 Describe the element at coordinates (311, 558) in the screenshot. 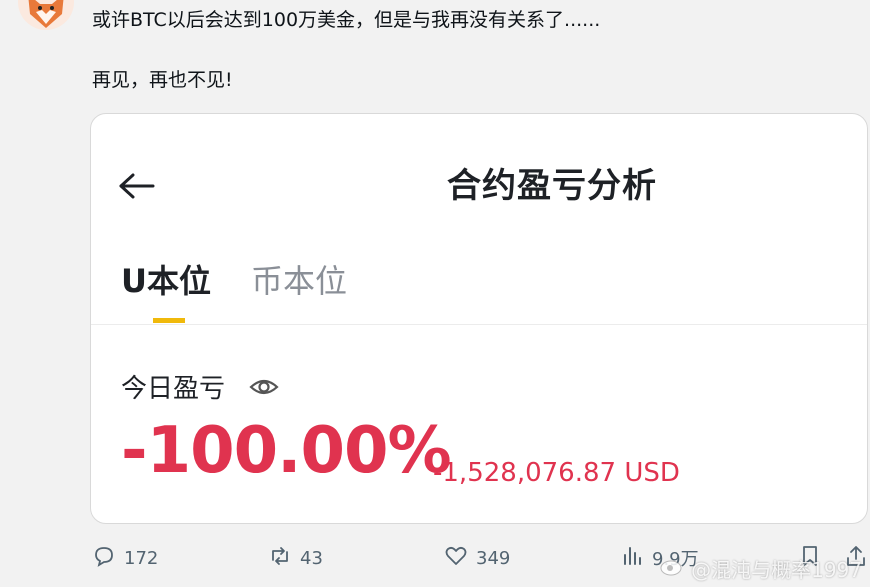

I see `retweet-count: 43` at that location.